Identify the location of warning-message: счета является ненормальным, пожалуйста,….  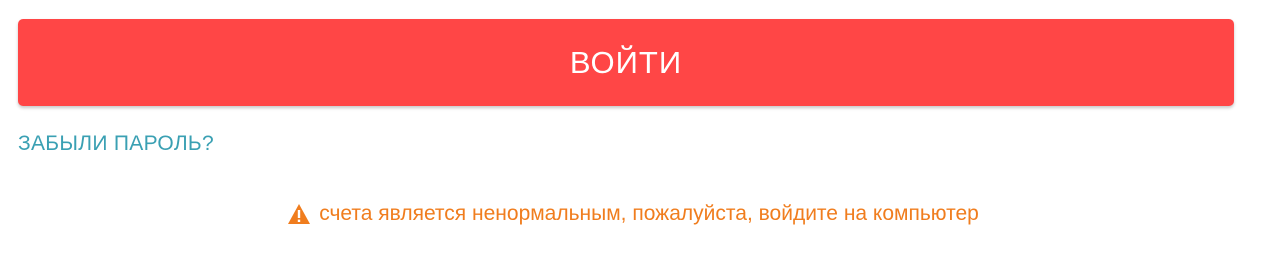
(649, 213).